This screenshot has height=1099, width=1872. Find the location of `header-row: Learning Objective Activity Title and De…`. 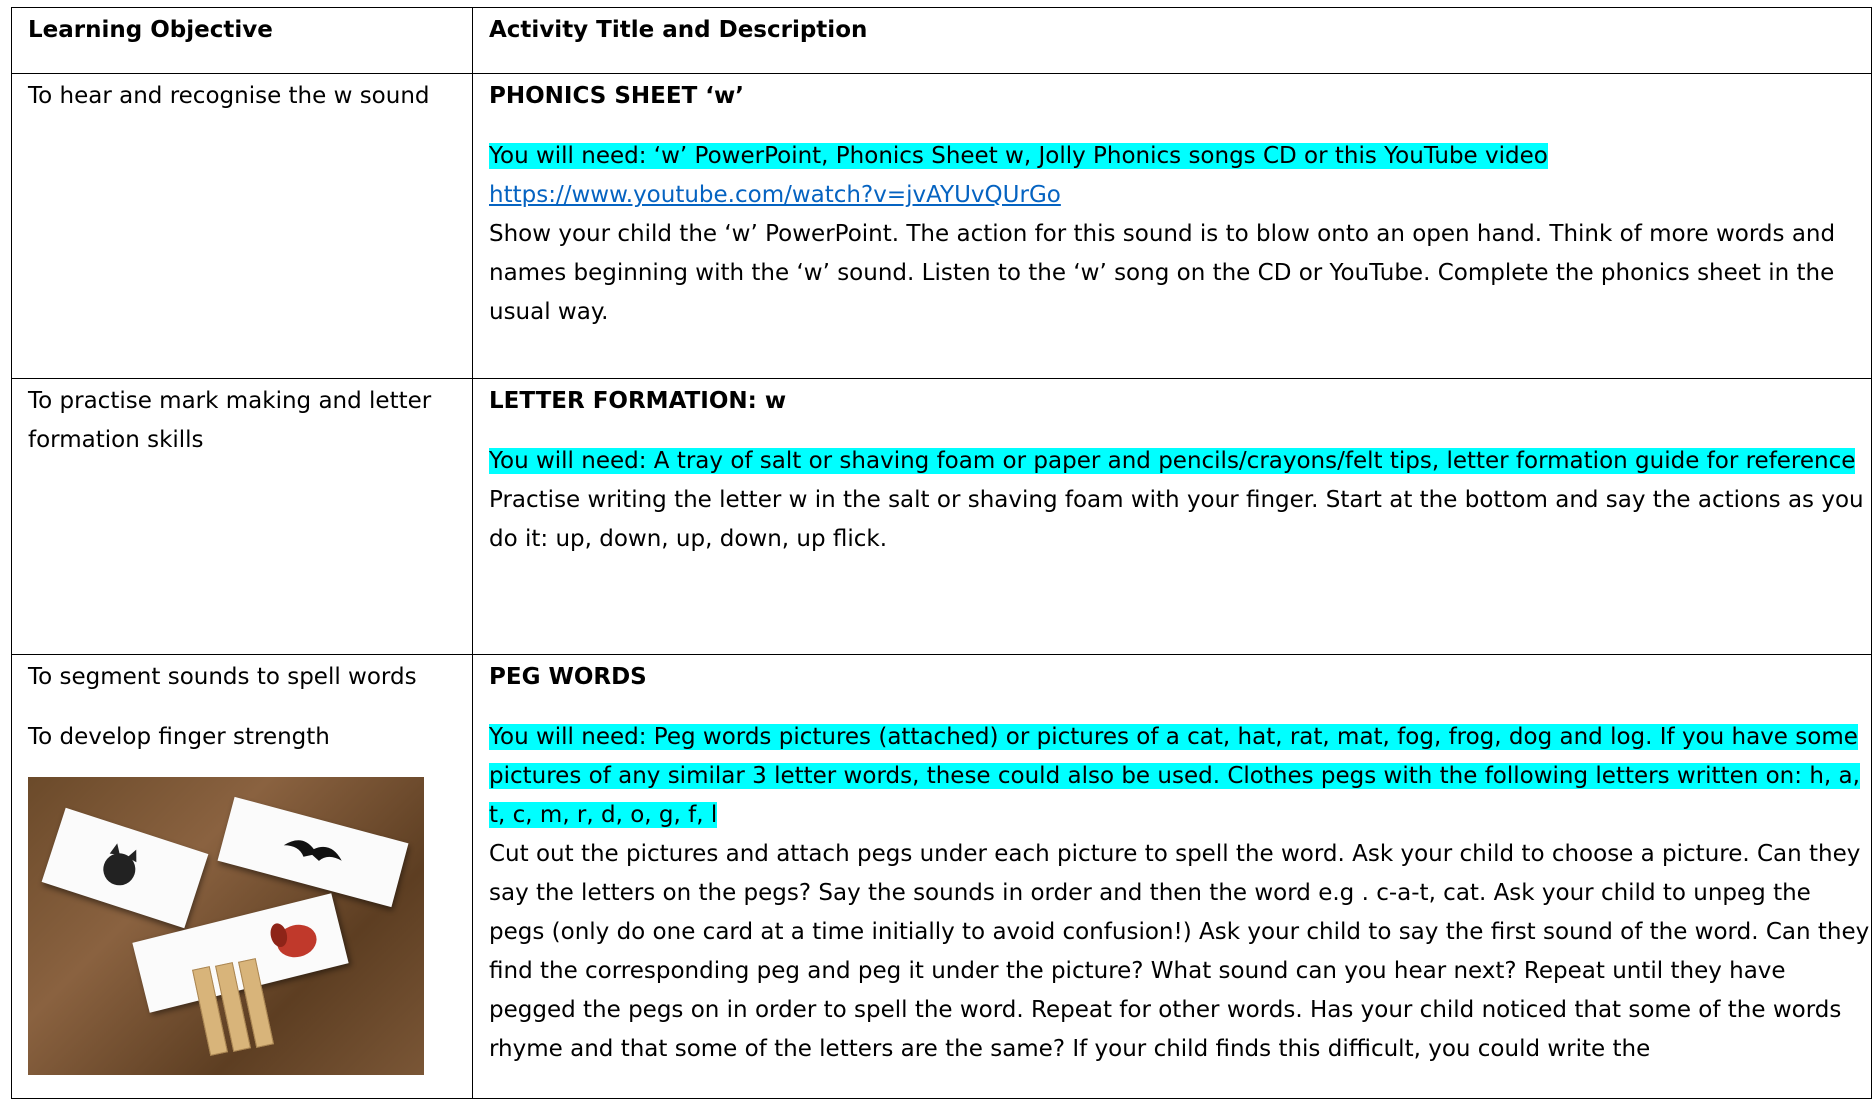

header-row: Learning Objective Activity Title and De… is located at coordinates (941, 40).